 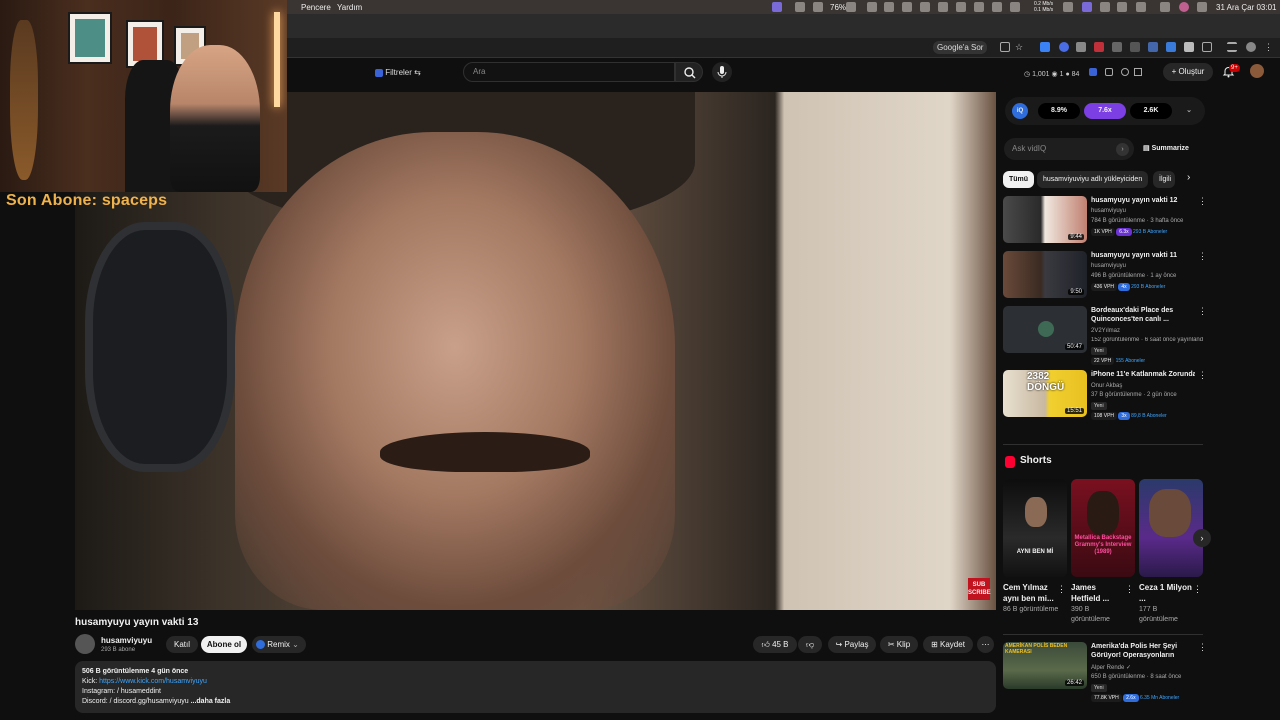 I want to click on control-center-icon, so click(x=1202, y=7).